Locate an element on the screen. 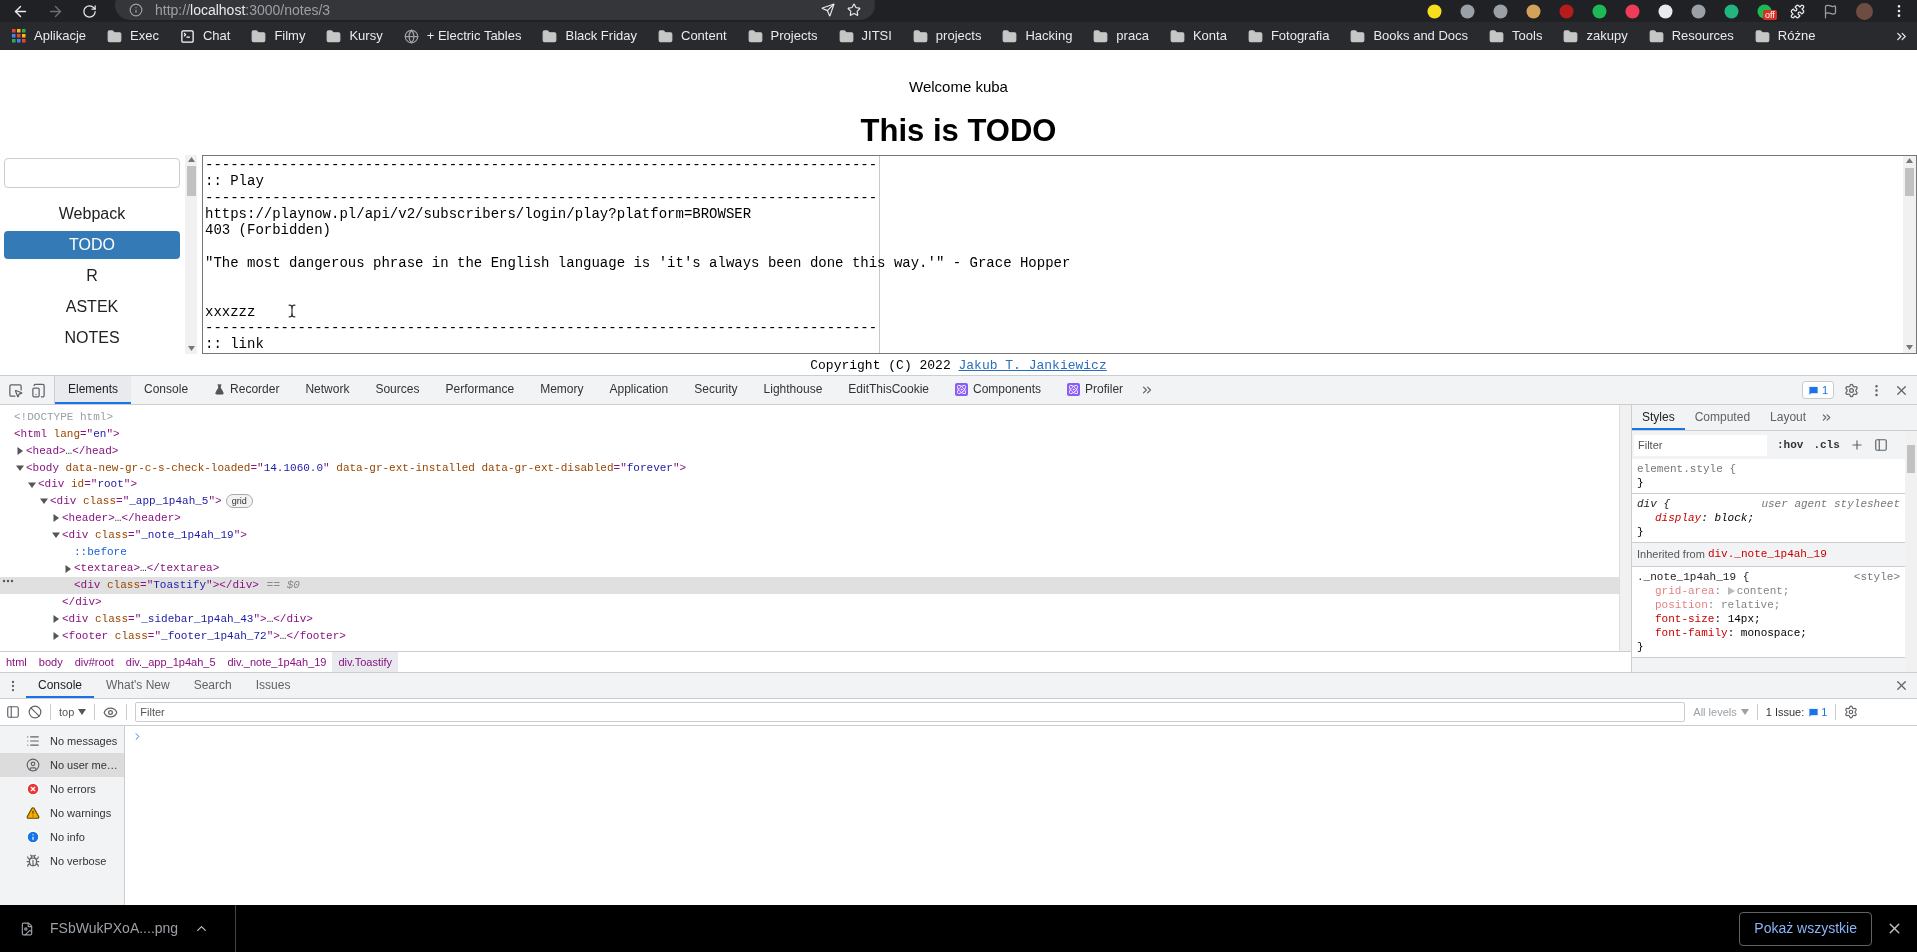 This screenshot has width=1917, height=952. breadcrumb-item: div._app_1p4ah_5 is located at coordinates (170, 662).